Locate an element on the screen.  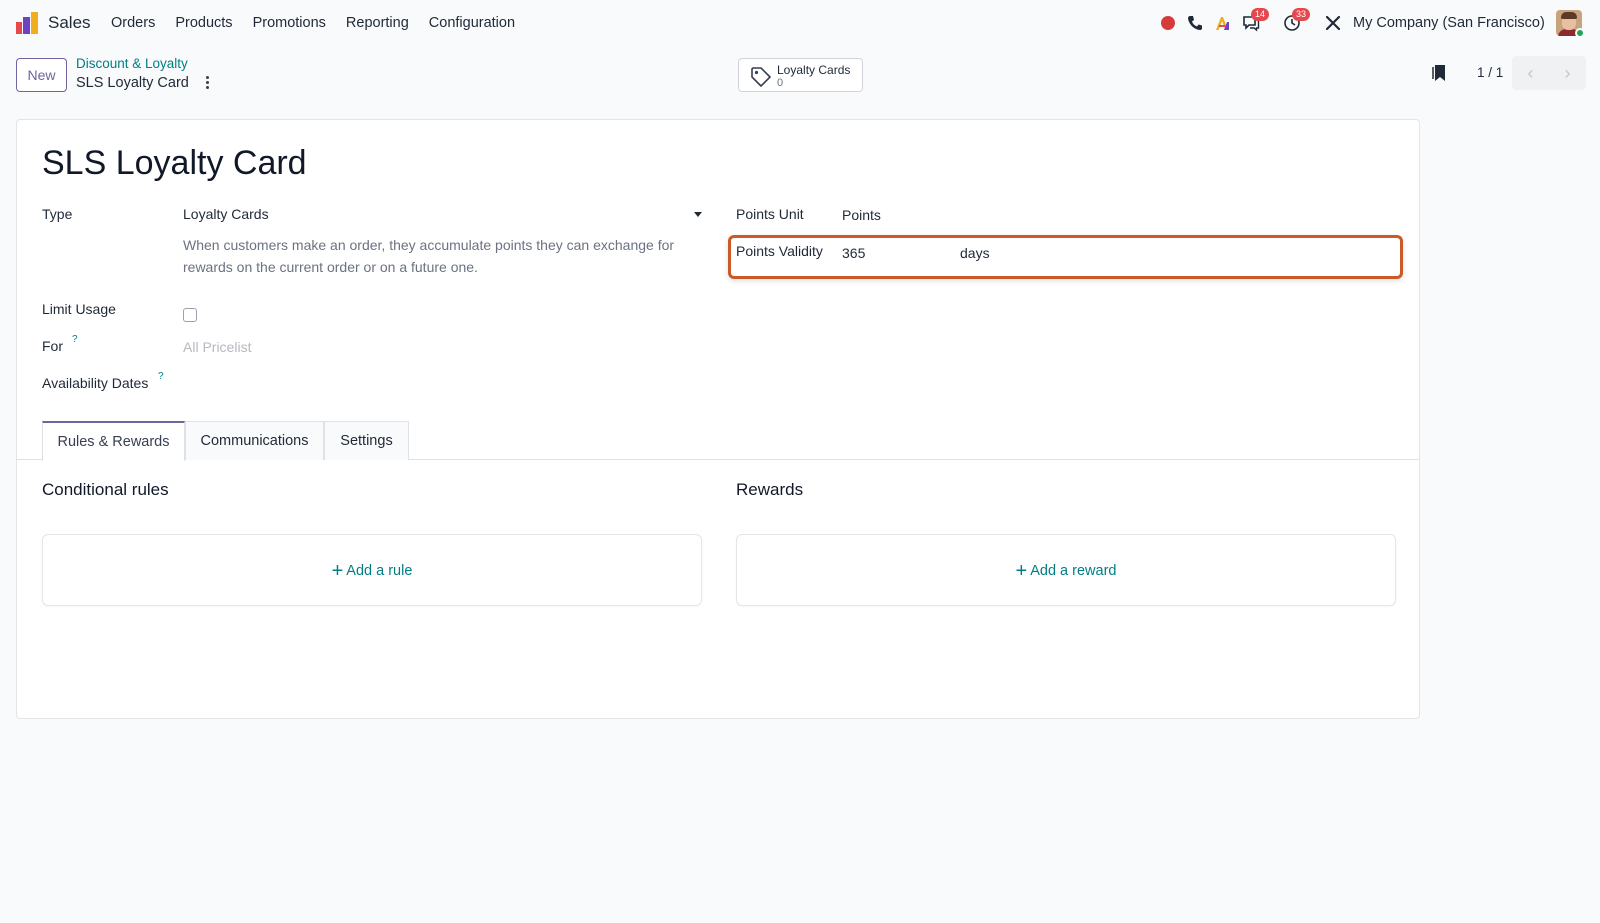
type-select: Loyalty Cards is located at coordinates (441, 217).